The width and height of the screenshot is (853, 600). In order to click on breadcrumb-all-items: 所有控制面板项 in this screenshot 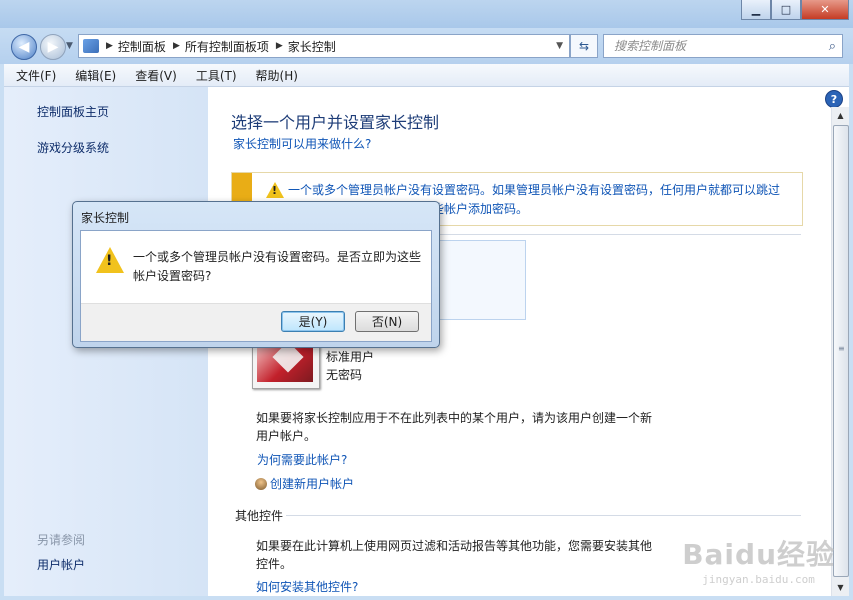, I will do `click(227, 46)`.